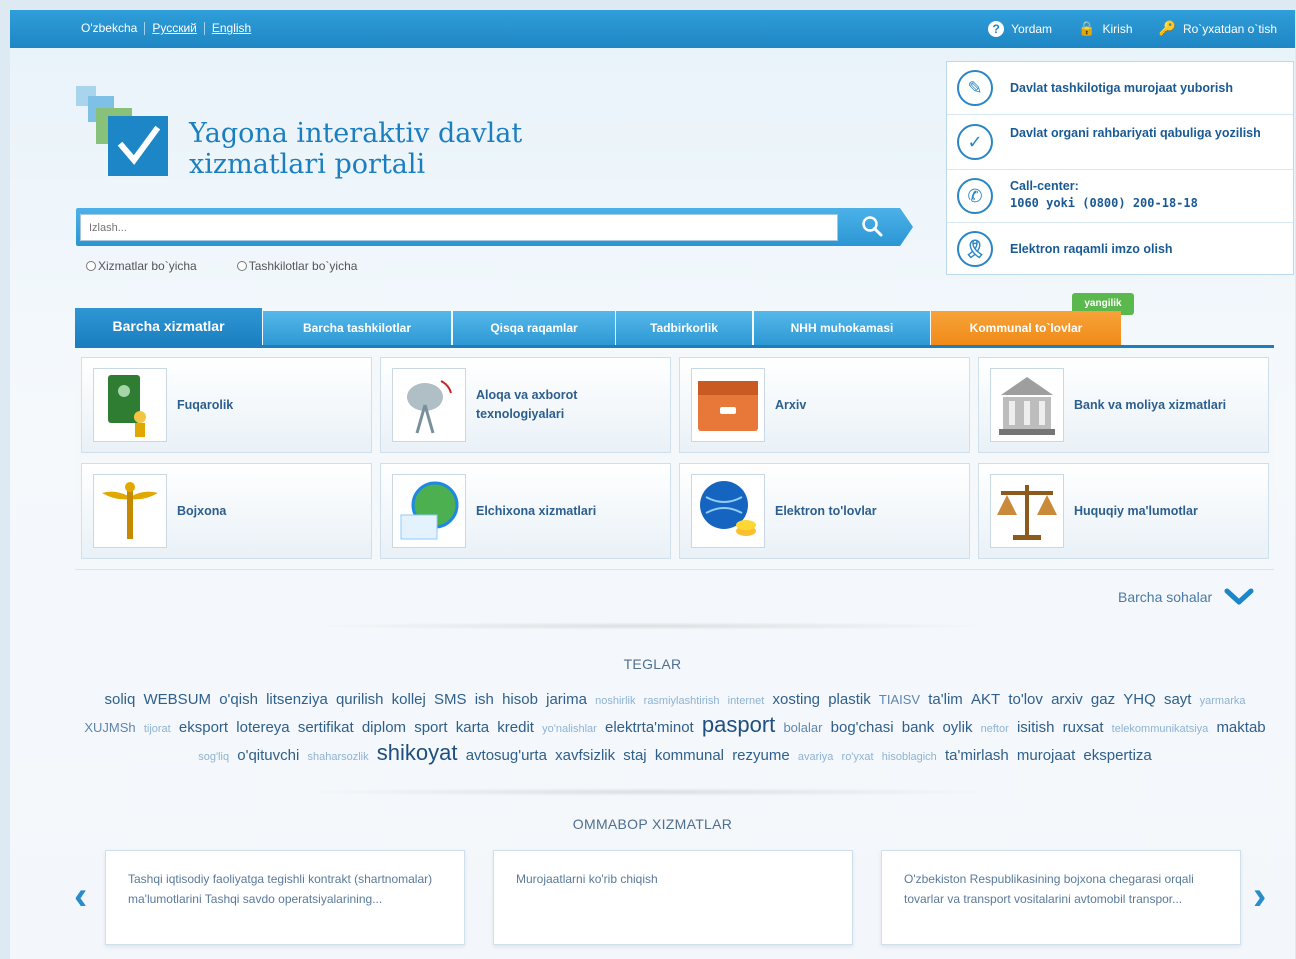 This screenshot has width=1296, height=959. Describe the element at coordinates (728, 405) in the screenshot. I see `archive-drawer-icon` at that location.